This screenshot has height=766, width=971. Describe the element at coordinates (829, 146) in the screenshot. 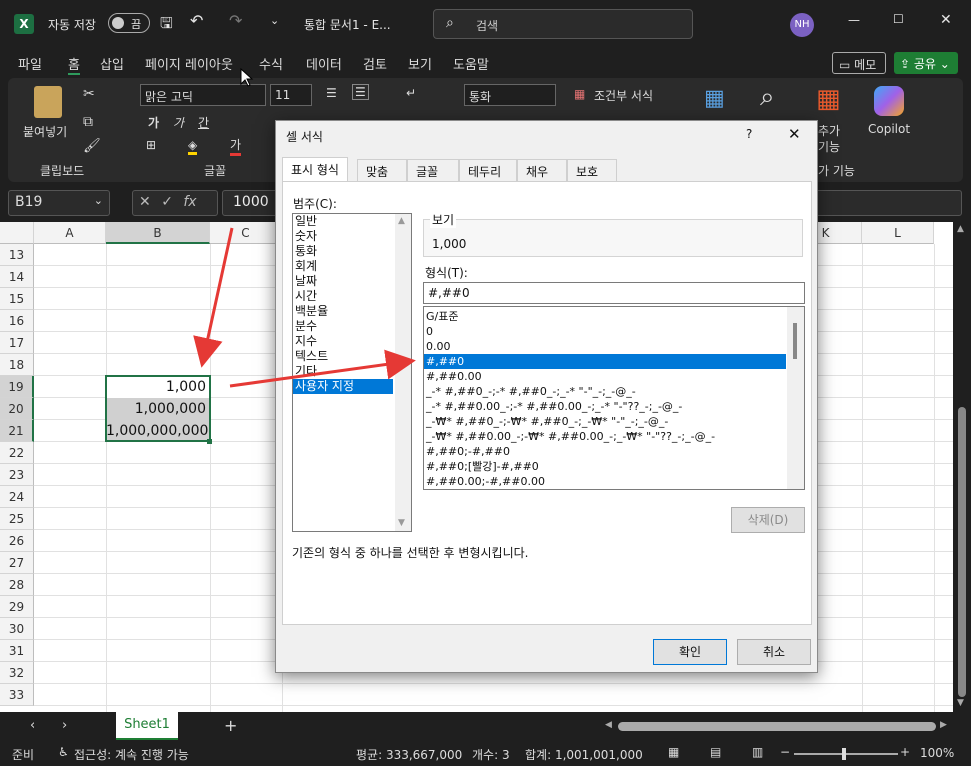

I see `addins-label-2: 기능` at that location.